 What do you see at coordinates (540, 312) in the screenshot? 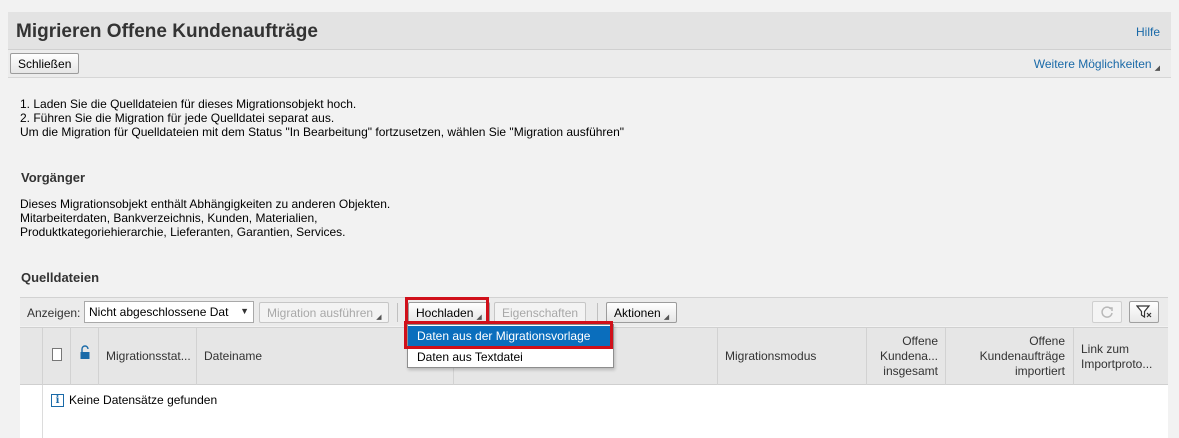
I see `properties-button: Eigenschaften` at bounding box center [540, 312].